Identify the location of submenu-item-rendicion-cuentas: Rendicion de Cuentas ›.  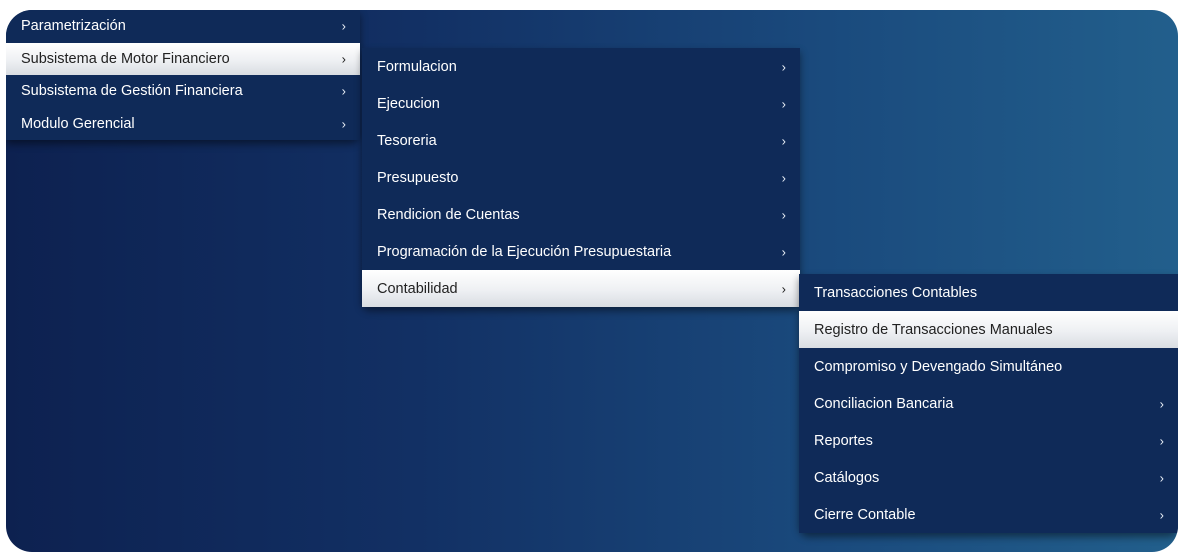
(581, 214).